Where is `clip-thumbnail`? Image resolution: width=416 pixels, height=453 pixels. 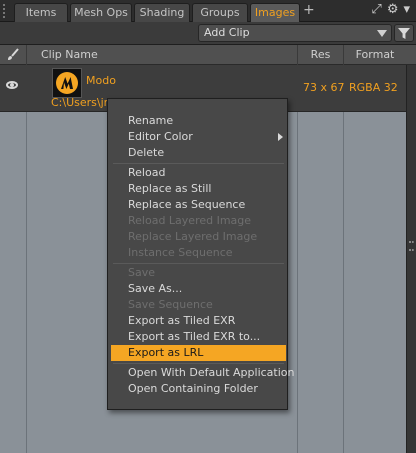
clip-thumbnail is located at coordinates (67, 83).